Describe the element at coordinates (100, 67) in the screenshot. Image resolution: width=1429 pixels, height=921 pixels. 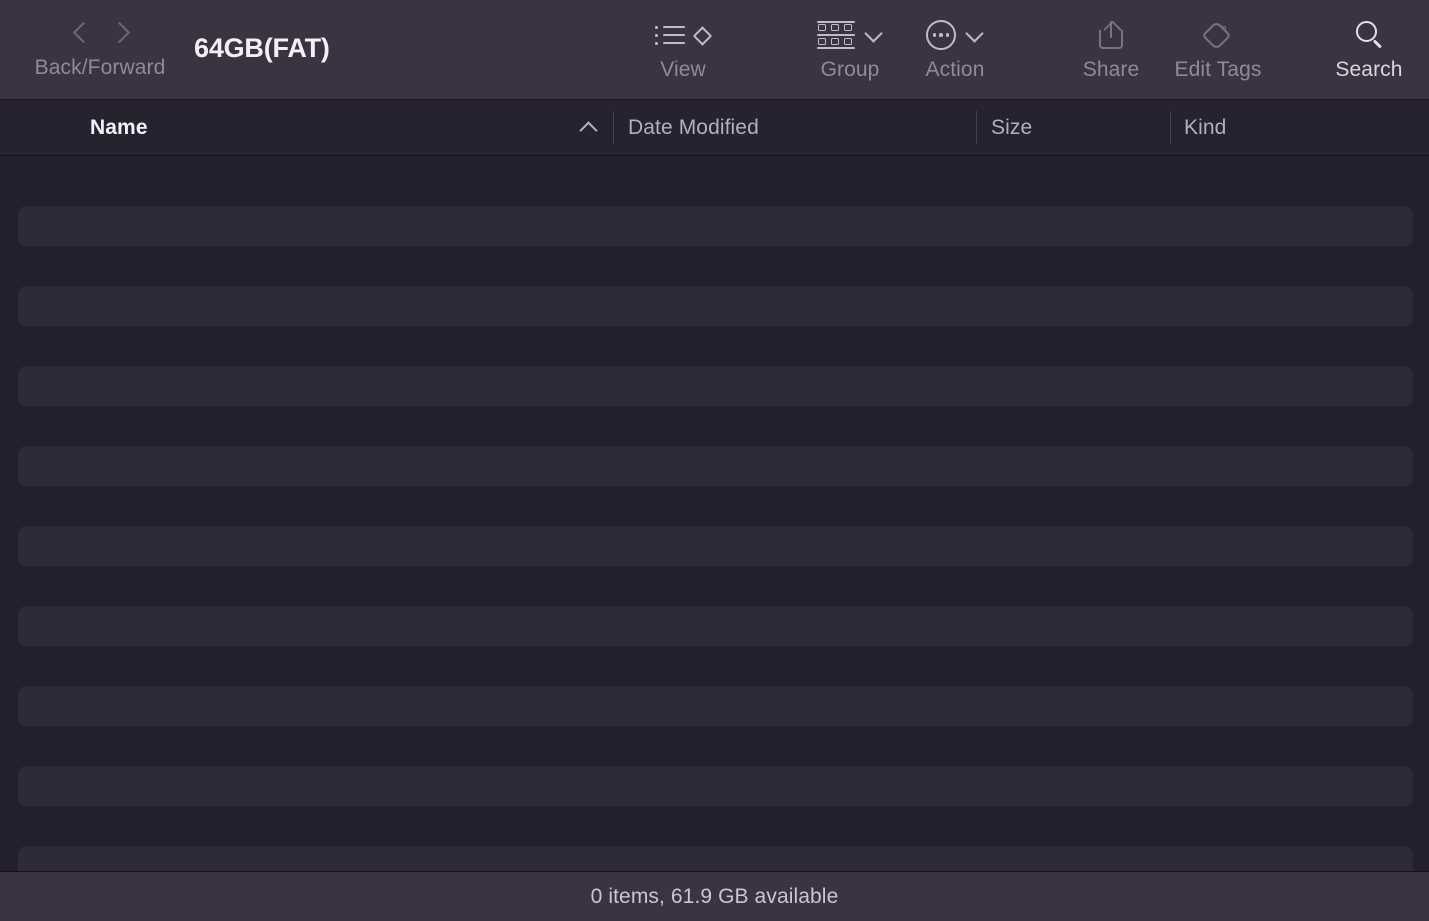
I see `back-forward-label: Back/Forward` at that location.